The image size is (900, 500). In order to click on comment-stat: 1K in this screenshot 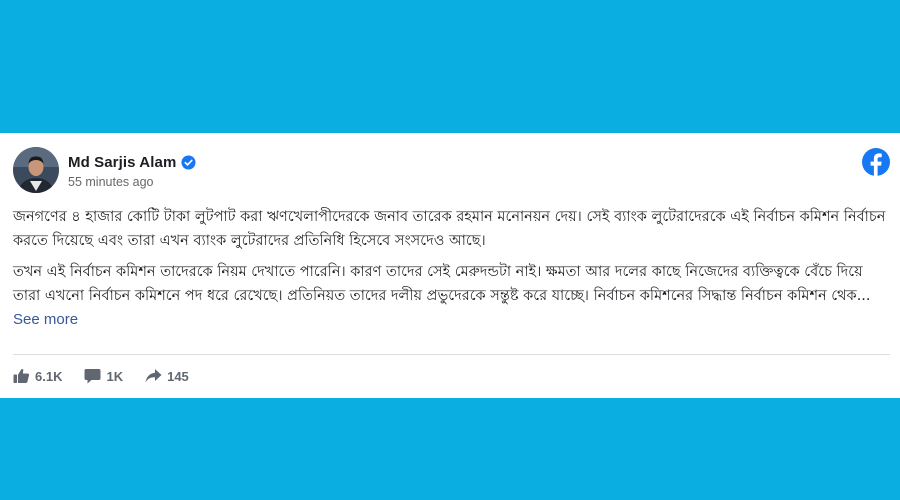, I will do `click(103, 376)`.